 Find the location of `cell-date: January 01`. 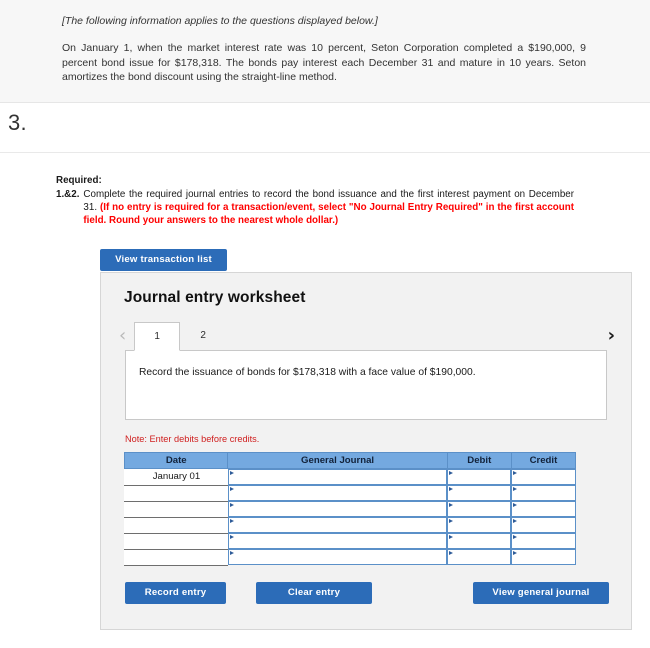

cell-date: January 01 is located at coordinates (175, 477).